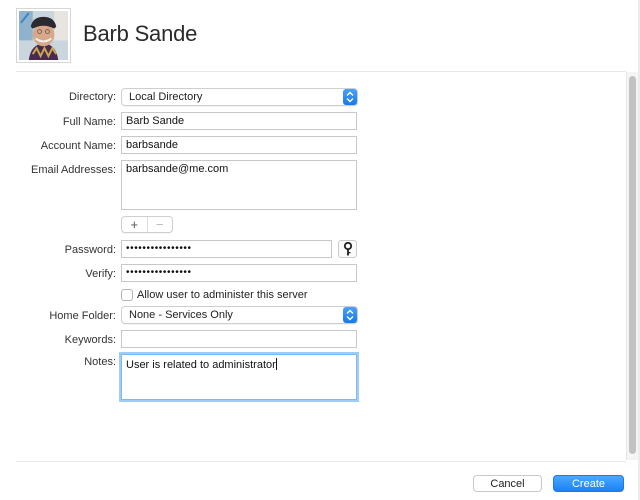 The width and height of the screenshot is (640, 500). What do you see at coordinates (321, 71) in the screenshot?
I see `header-divider` at bounding box center [321, 71].